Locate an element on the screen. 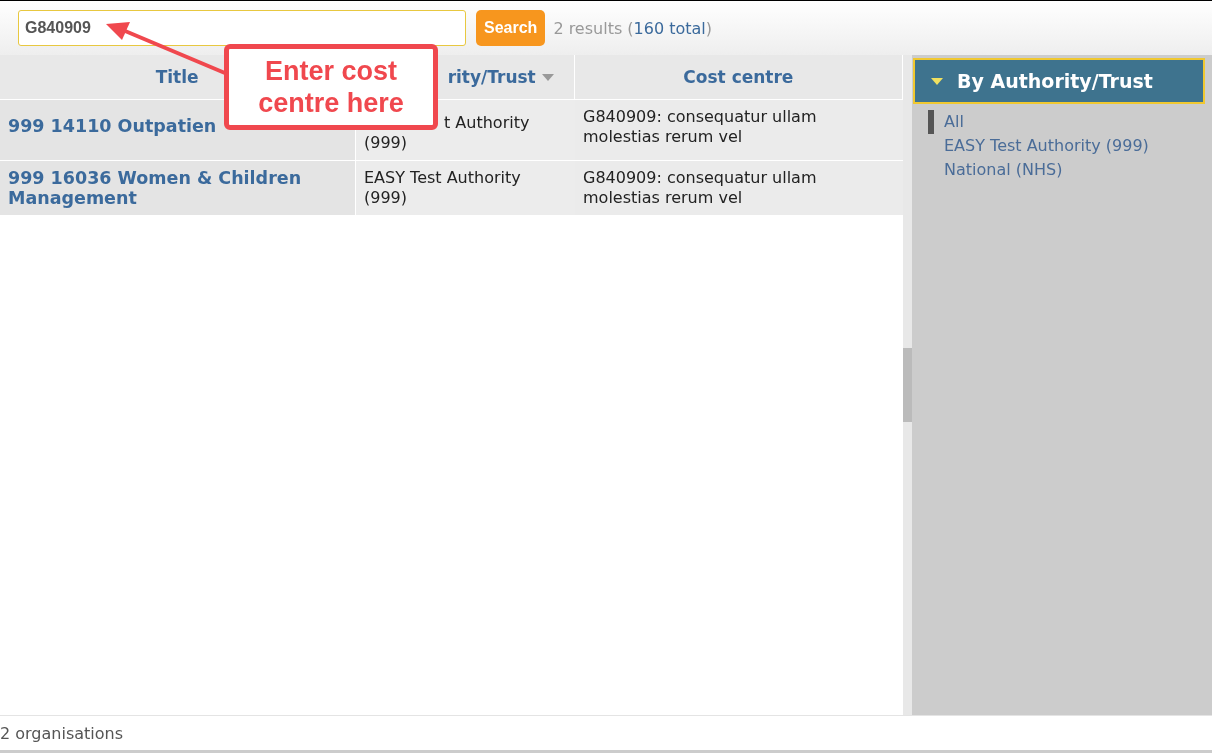  column-header: rity/Trust is located at coordinates (500, 77).